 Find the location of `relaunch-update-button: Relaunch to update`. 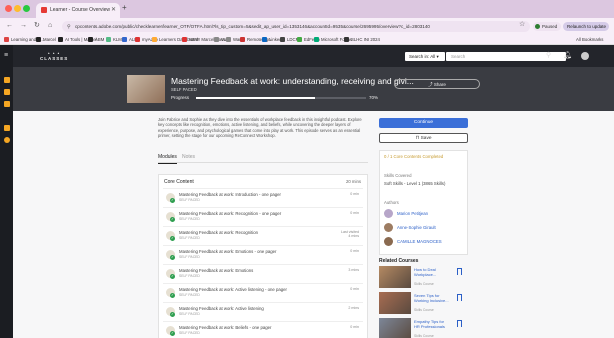

relaunch-update-button: Relaunch to update is located at coordinates (586, 26).